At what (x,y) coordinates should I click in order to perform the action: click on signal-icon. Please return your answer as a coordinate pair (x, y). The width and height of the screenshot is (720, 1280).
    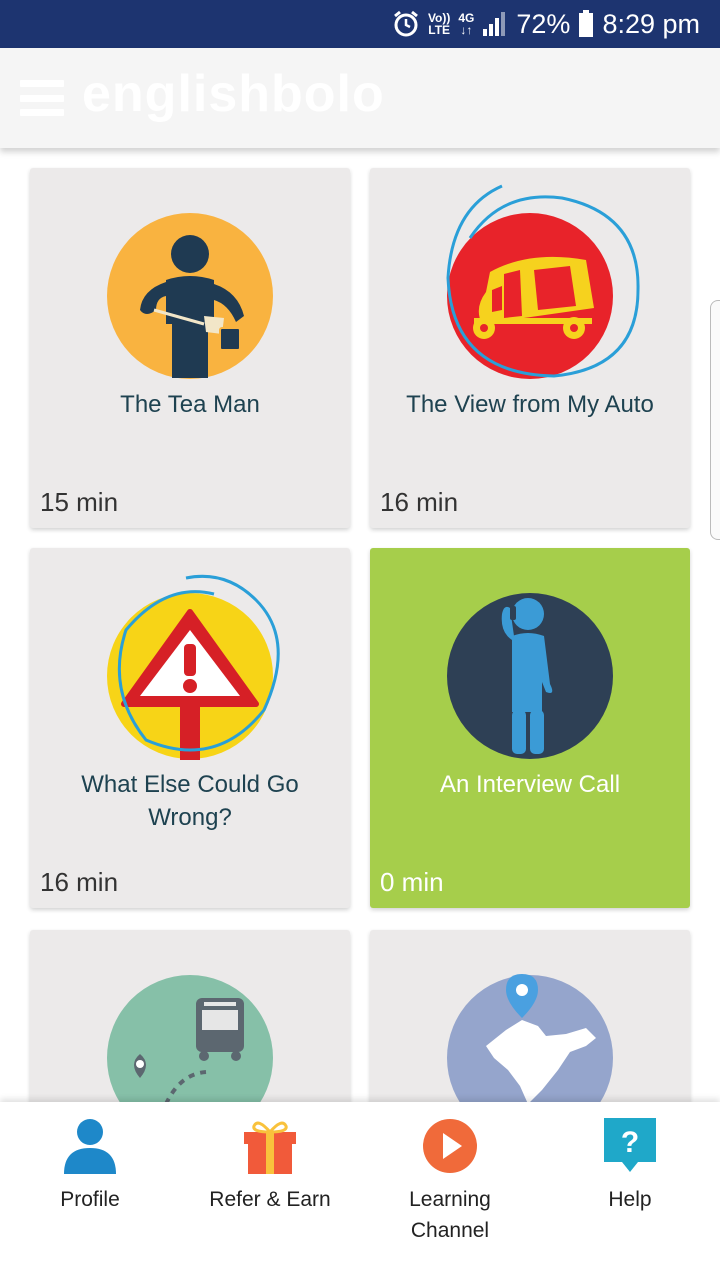
    Looking at the image, I should click on (494, 24).